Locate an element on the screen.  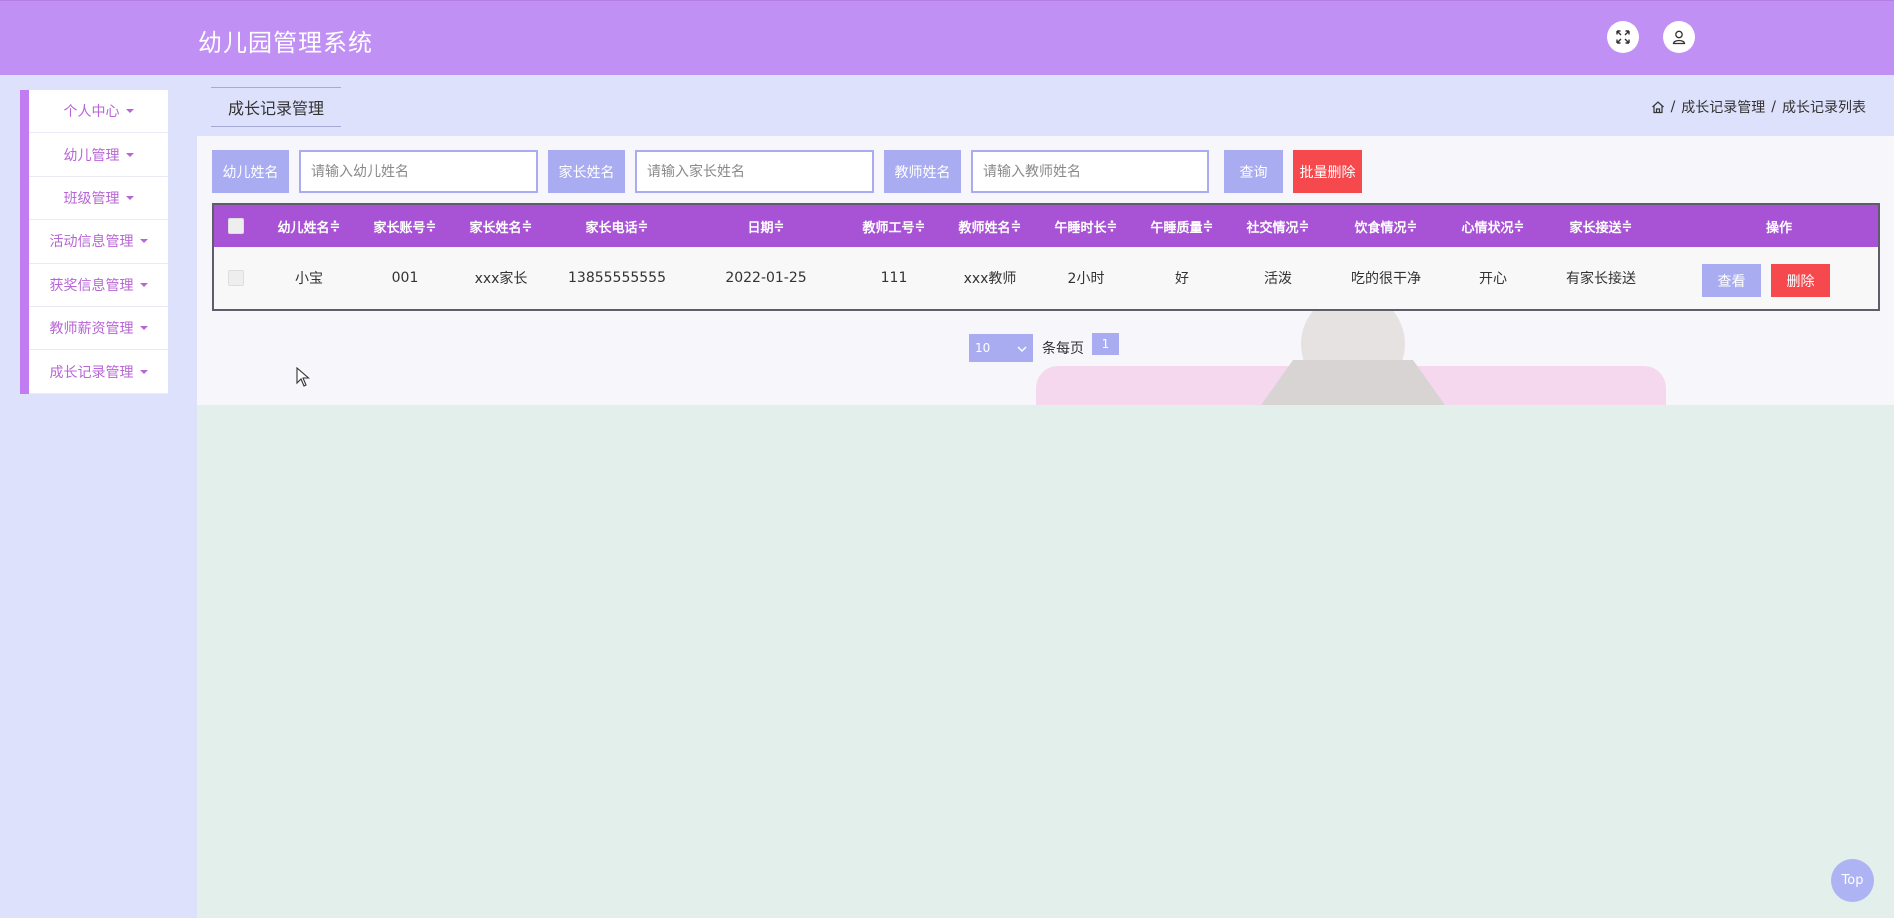
user-icon is located at coordinates (1679, 37).